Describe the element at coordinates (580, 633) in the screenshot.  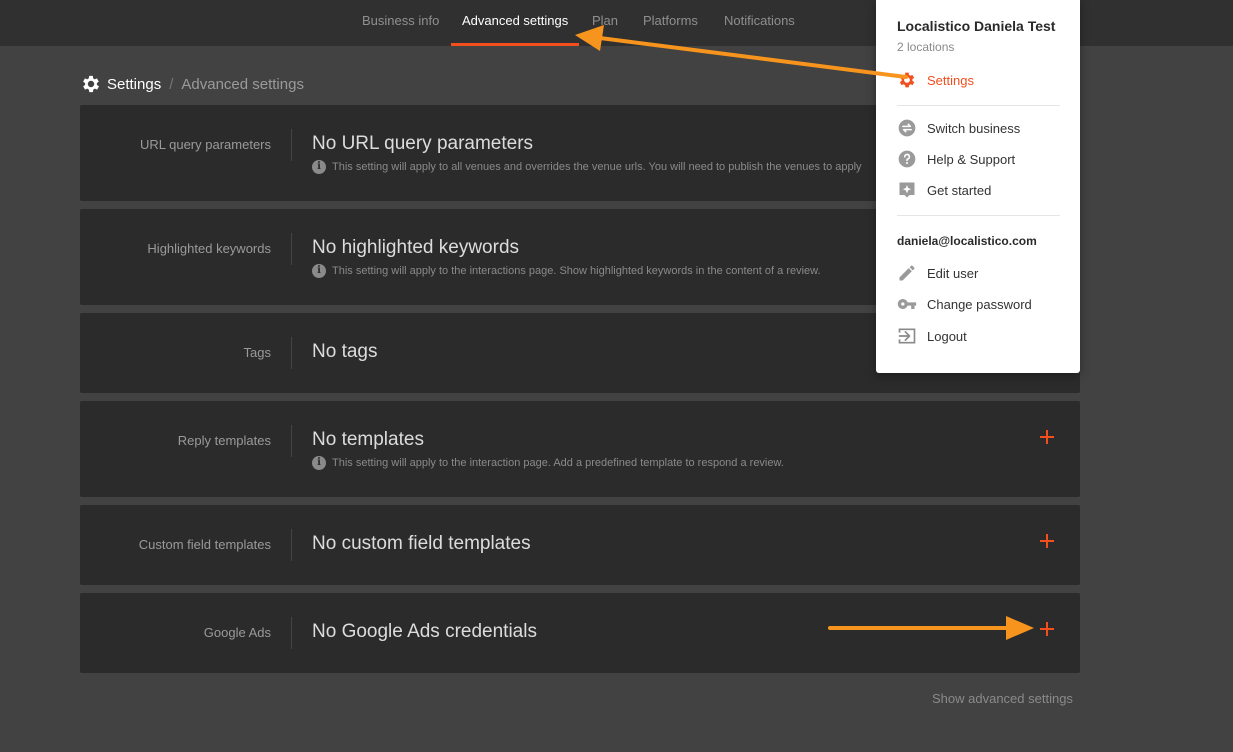
I see `section-google-ads: Google Ads No Google Ads credentials` at that location.